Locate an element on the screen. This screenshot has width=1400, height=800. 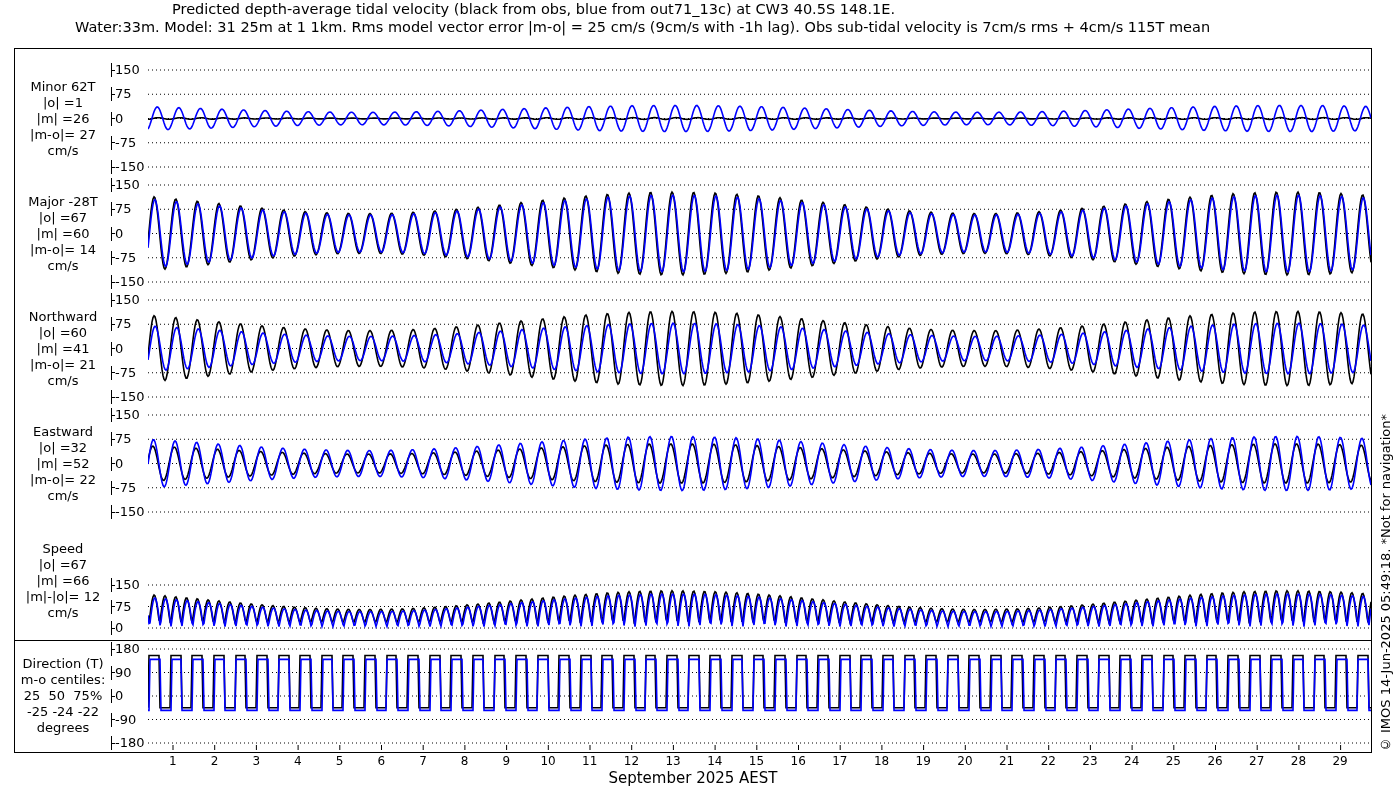
panel-stat-text: |m| =60 is located at coordinates (63, 233).